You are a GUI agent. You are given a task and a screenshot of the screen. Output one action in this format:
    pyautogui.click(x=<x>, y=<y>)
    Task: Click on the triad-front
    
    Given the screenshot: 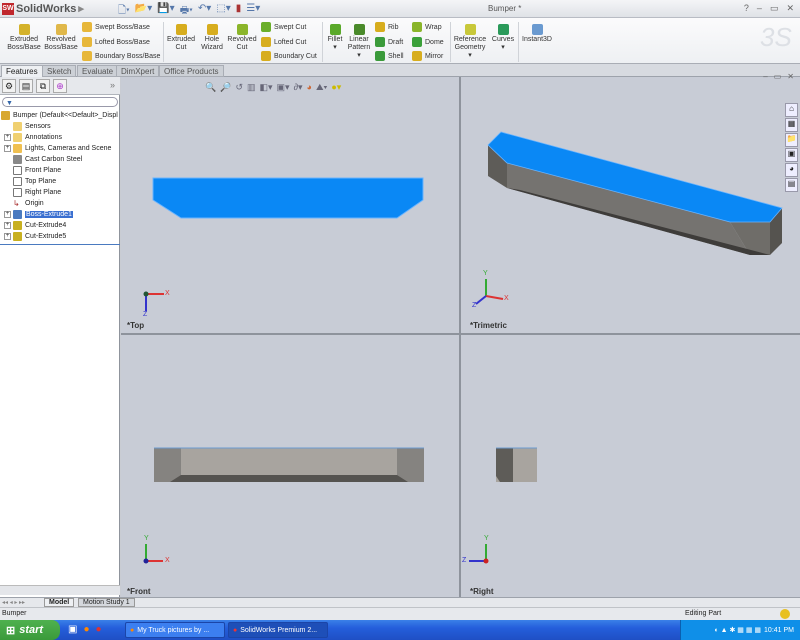 What is the action you would take?
    pyautogui.click(x=153, y=554)
    